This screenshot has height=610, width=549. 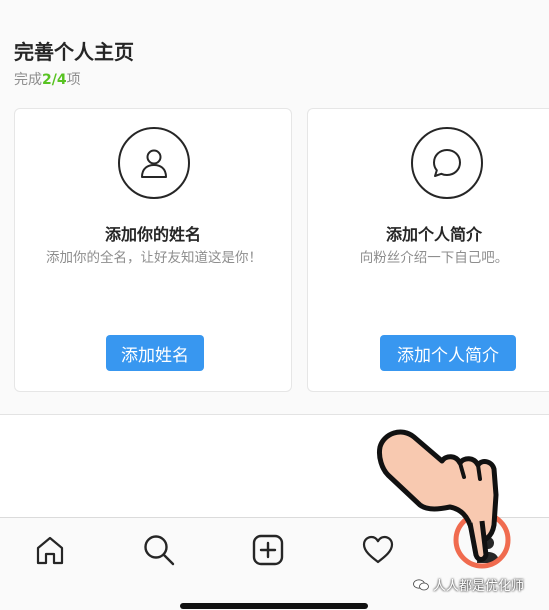 What do you see at coordinates (155, 353) in the screenshot?
I see `add-name-button: 添加姓名` at bounding box center [155, 353].